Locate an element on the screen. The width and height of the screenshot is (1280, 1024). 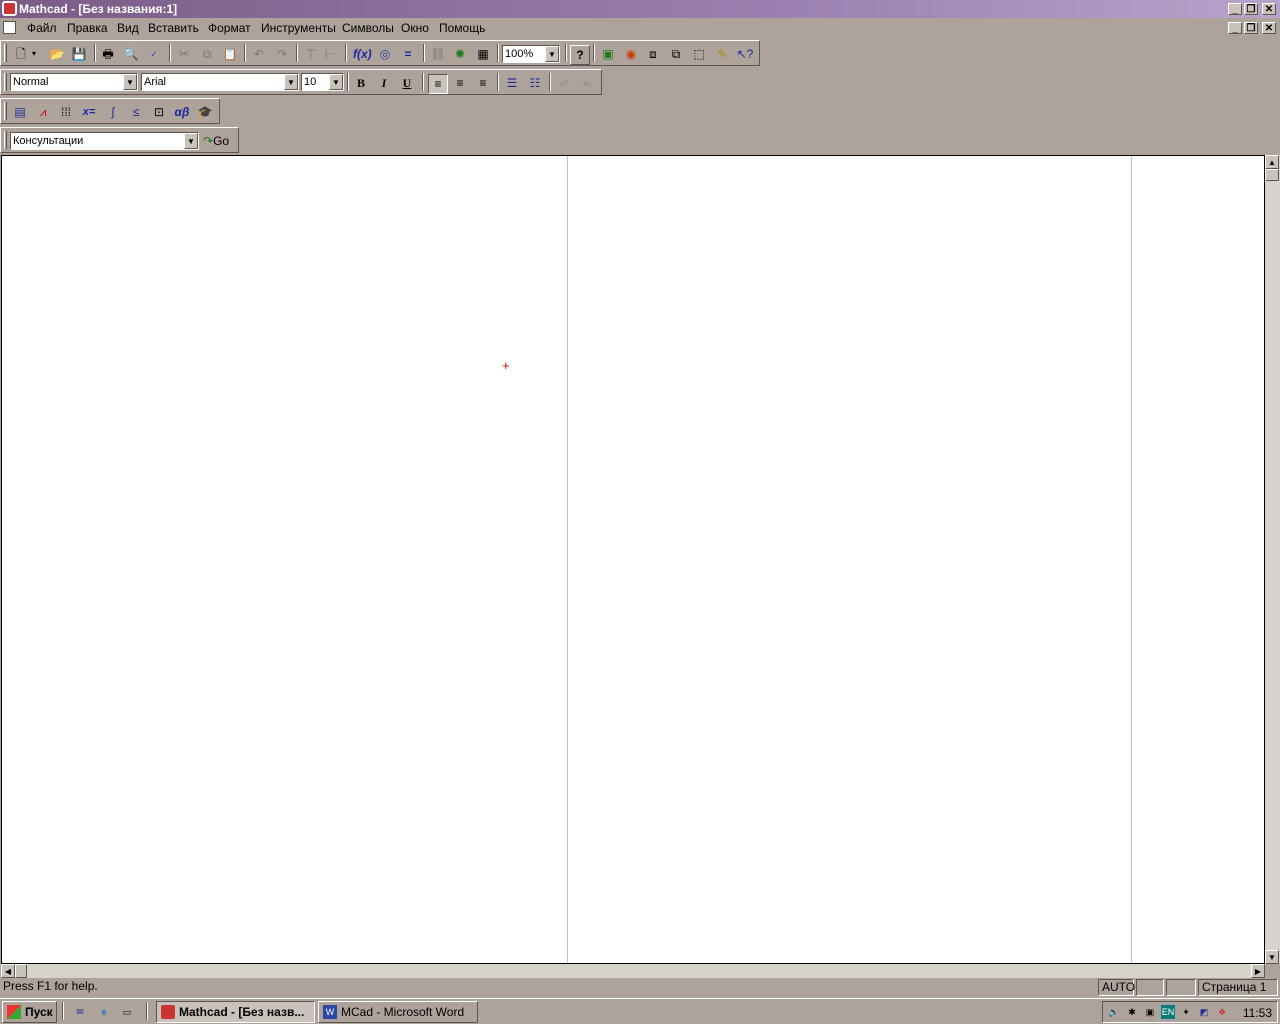
resources-select: Консультации ▼ is located at coordinates (104, 141).